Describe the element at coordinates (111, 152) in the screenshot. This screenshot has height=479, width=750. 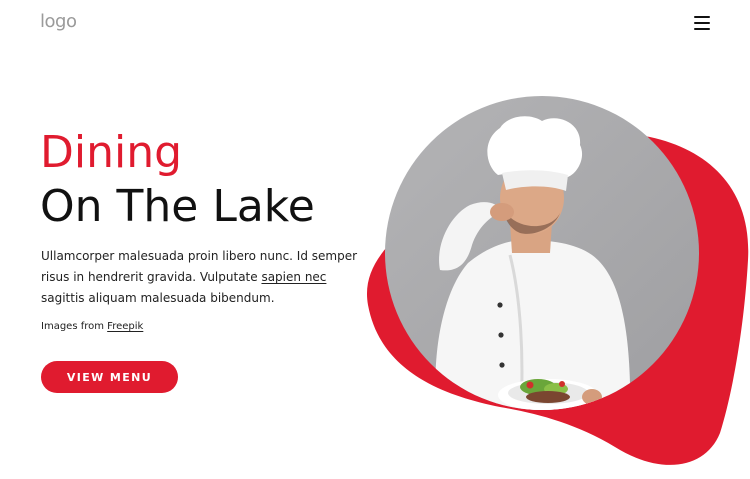
I see `hero-title-line1: Dining` at that location.